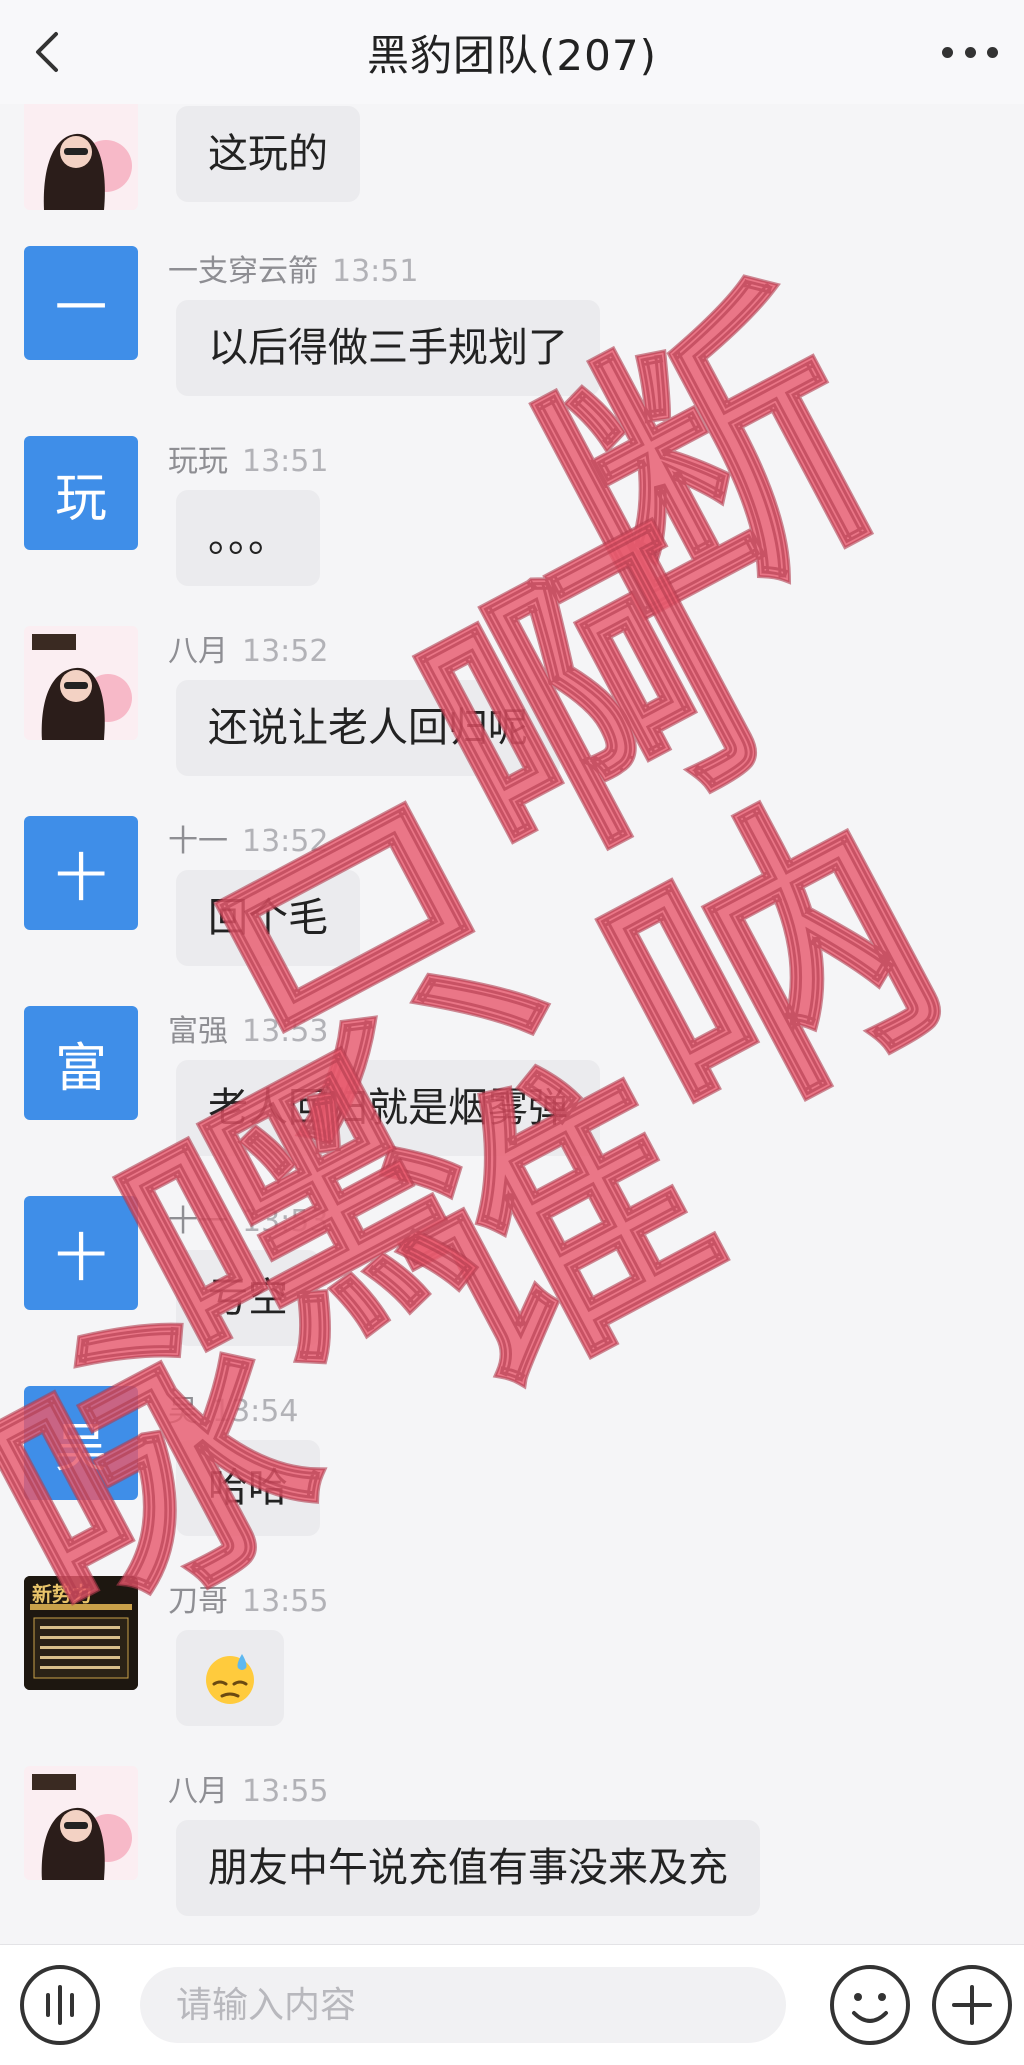 This screenshot has width=1024, height=2065. What do you see at coordinates (870, 2005) in the screenshot?
I see `emoji-icon` at bounding box center [870, 2005].